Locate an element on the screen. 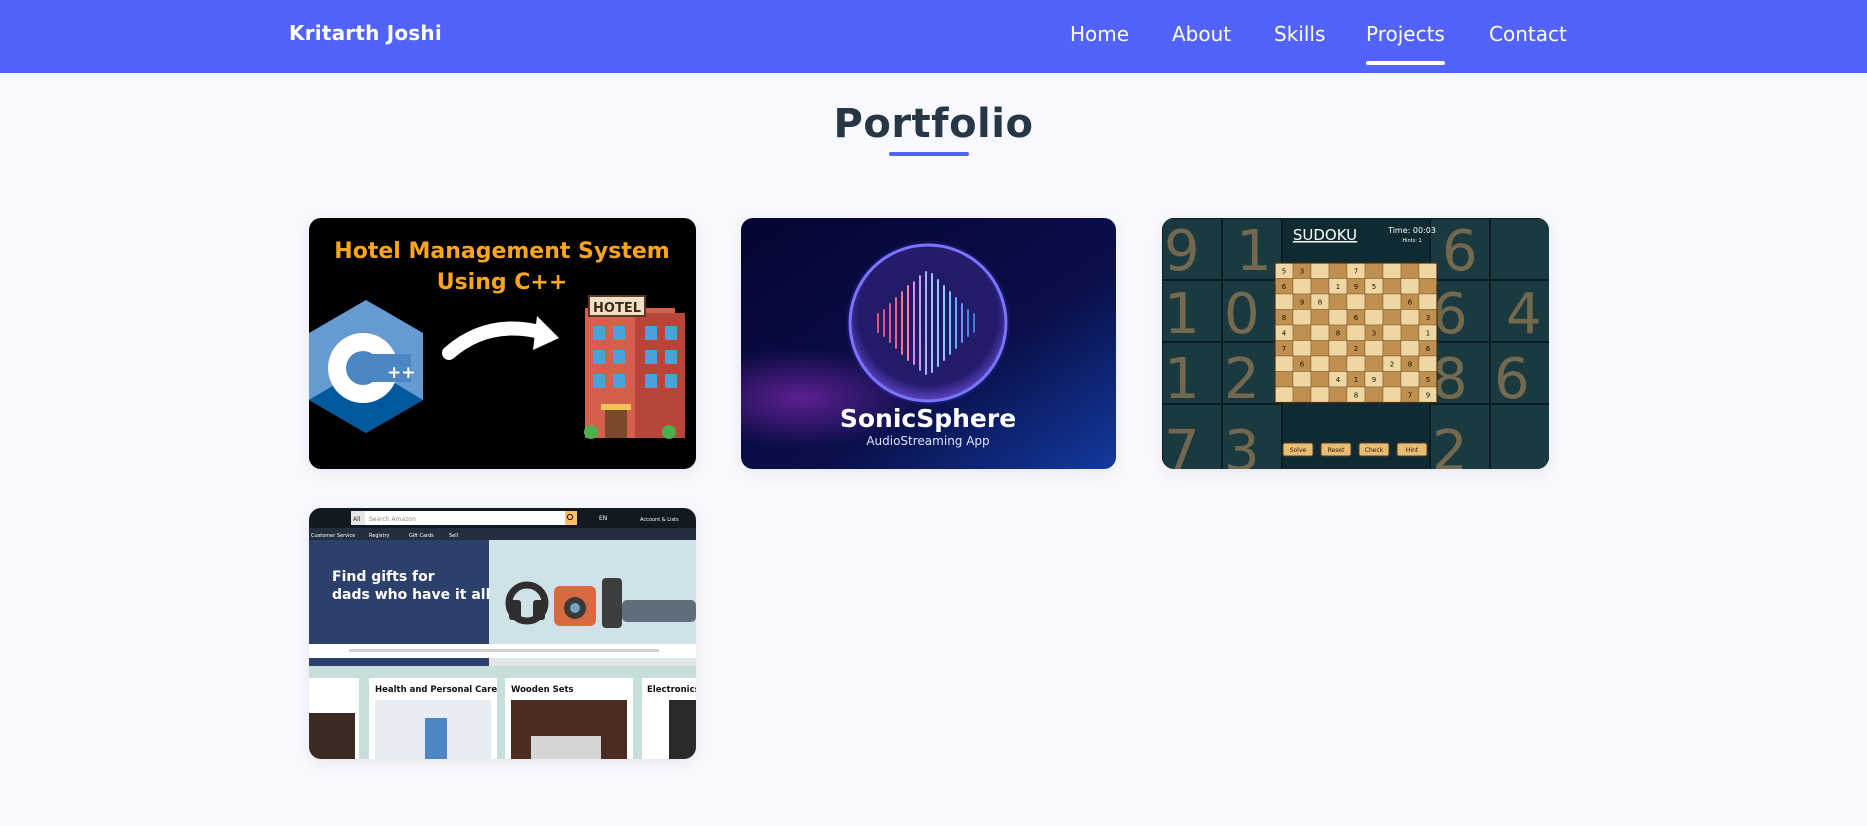 This screenshot has height=826, width=1867. nav-skills: Skills is located at coordinates (1299, 34).